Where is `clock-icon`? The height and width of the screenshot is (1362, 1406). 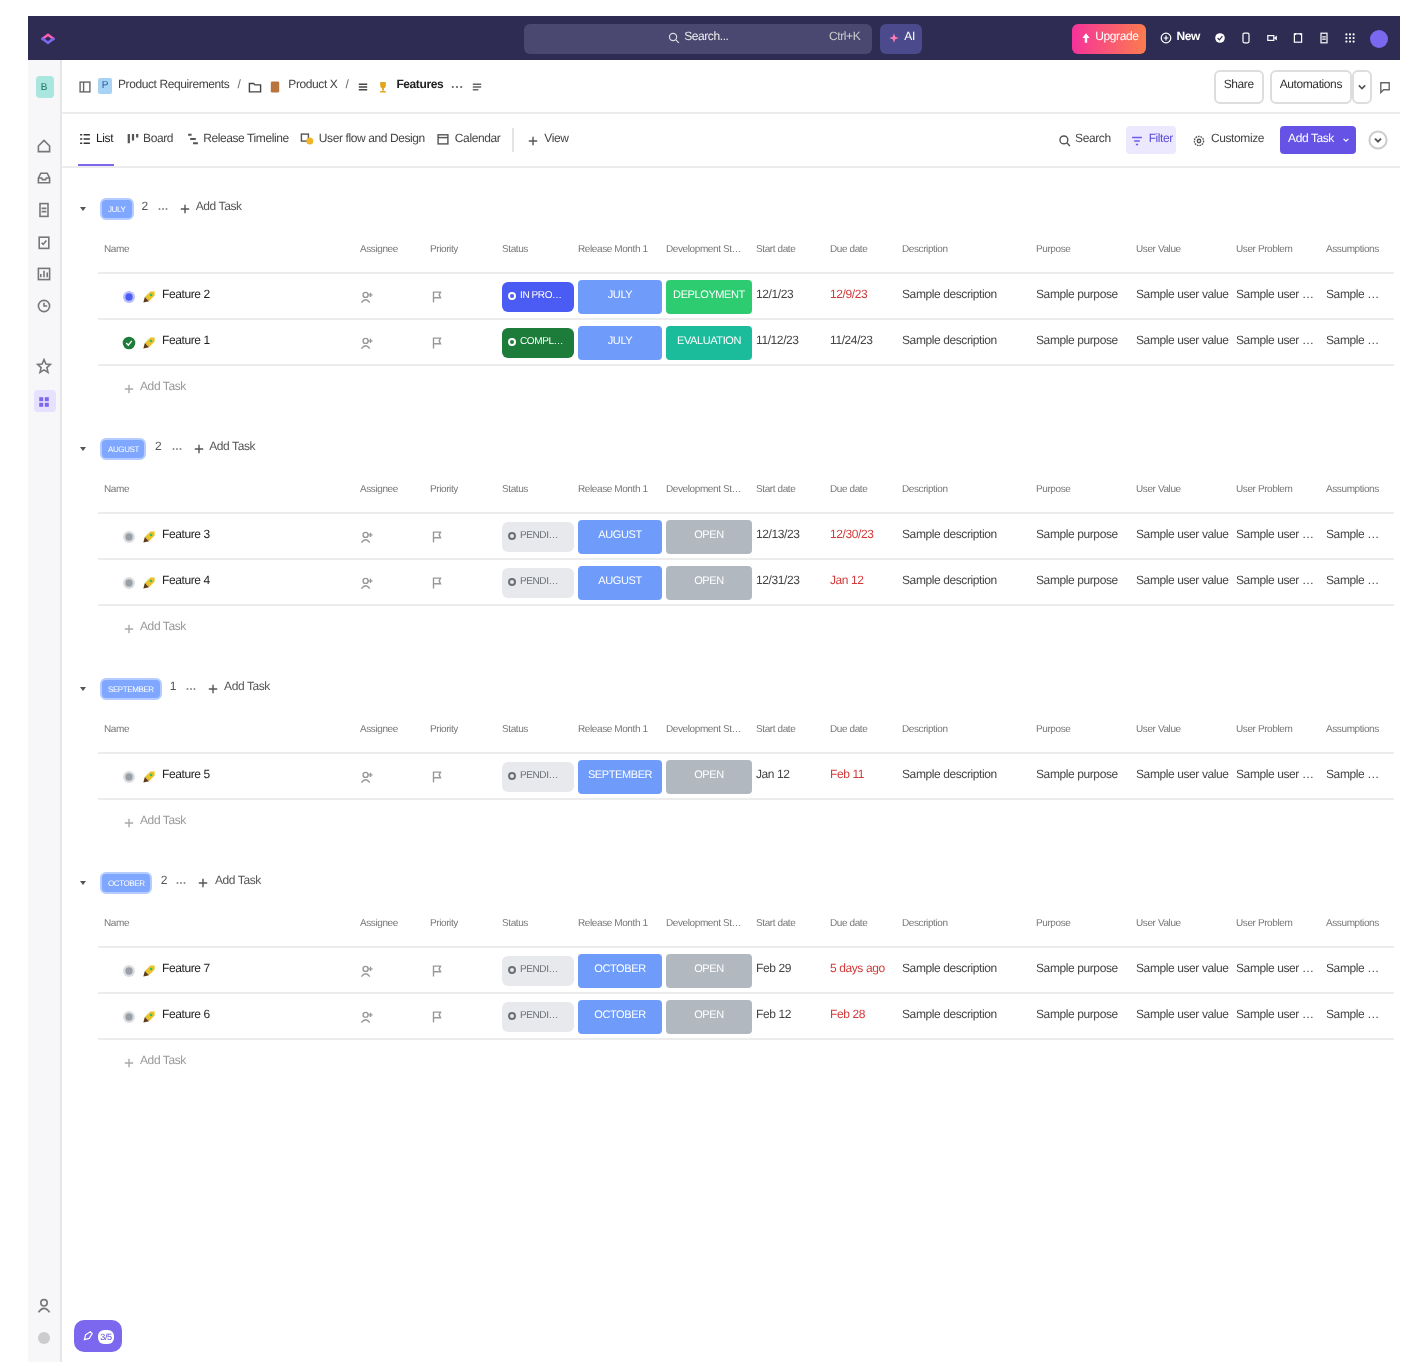
clock-icon is located at coordinates (44, 306).